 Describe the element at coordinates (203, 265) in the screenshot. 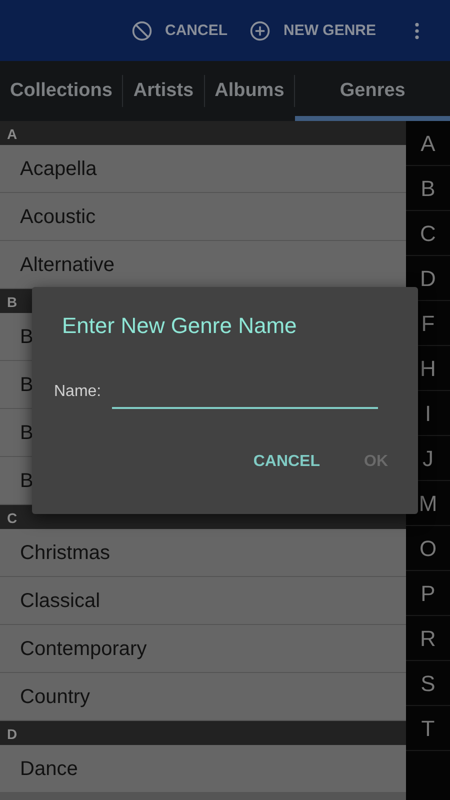

I see `genre-item: Alternative` at that location.